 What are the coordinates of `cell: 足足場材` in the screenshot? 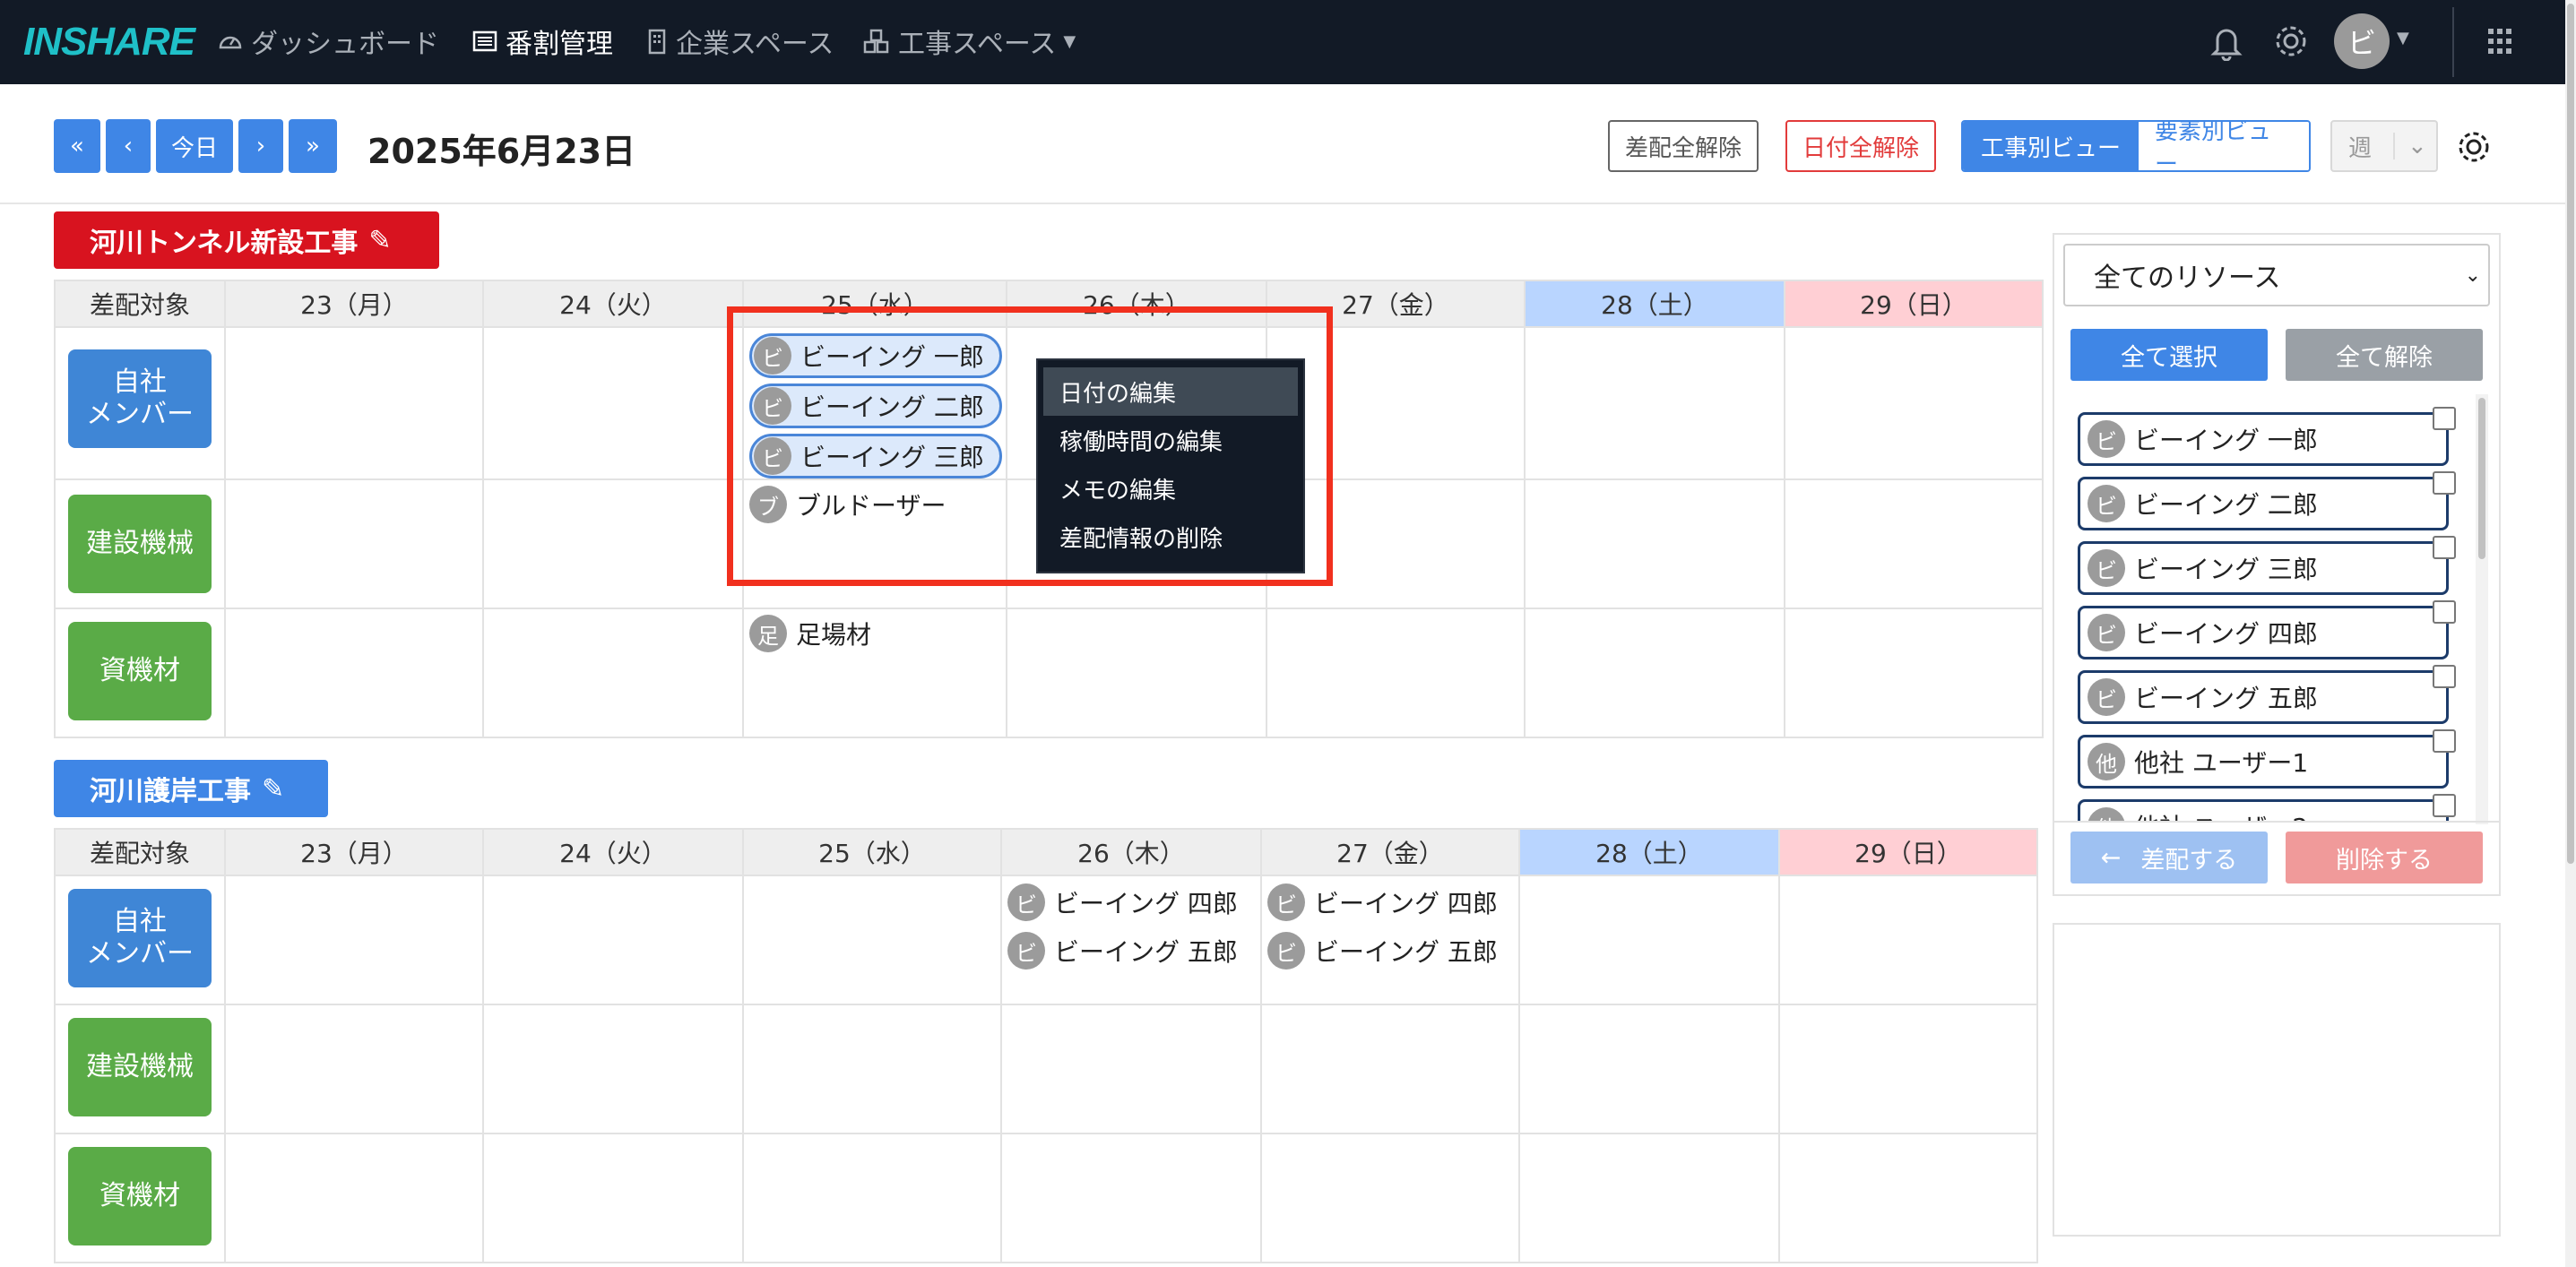 It's located at (874, 673).